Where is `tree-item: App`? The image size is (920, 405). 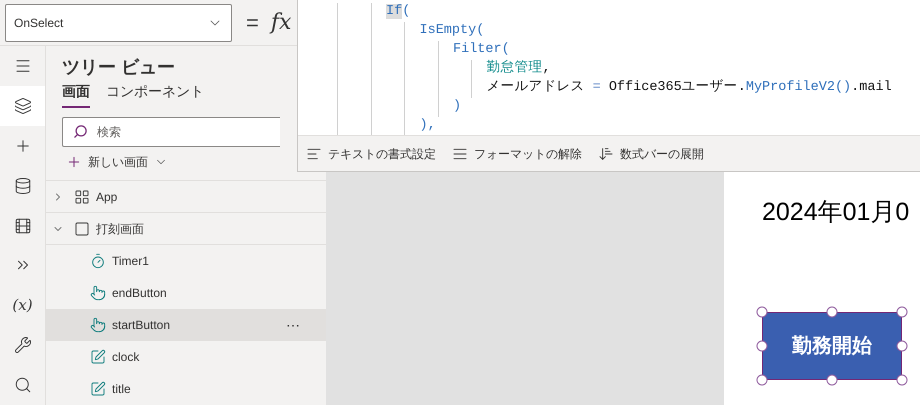
tree-item: App is located at coordinates (186, 197).